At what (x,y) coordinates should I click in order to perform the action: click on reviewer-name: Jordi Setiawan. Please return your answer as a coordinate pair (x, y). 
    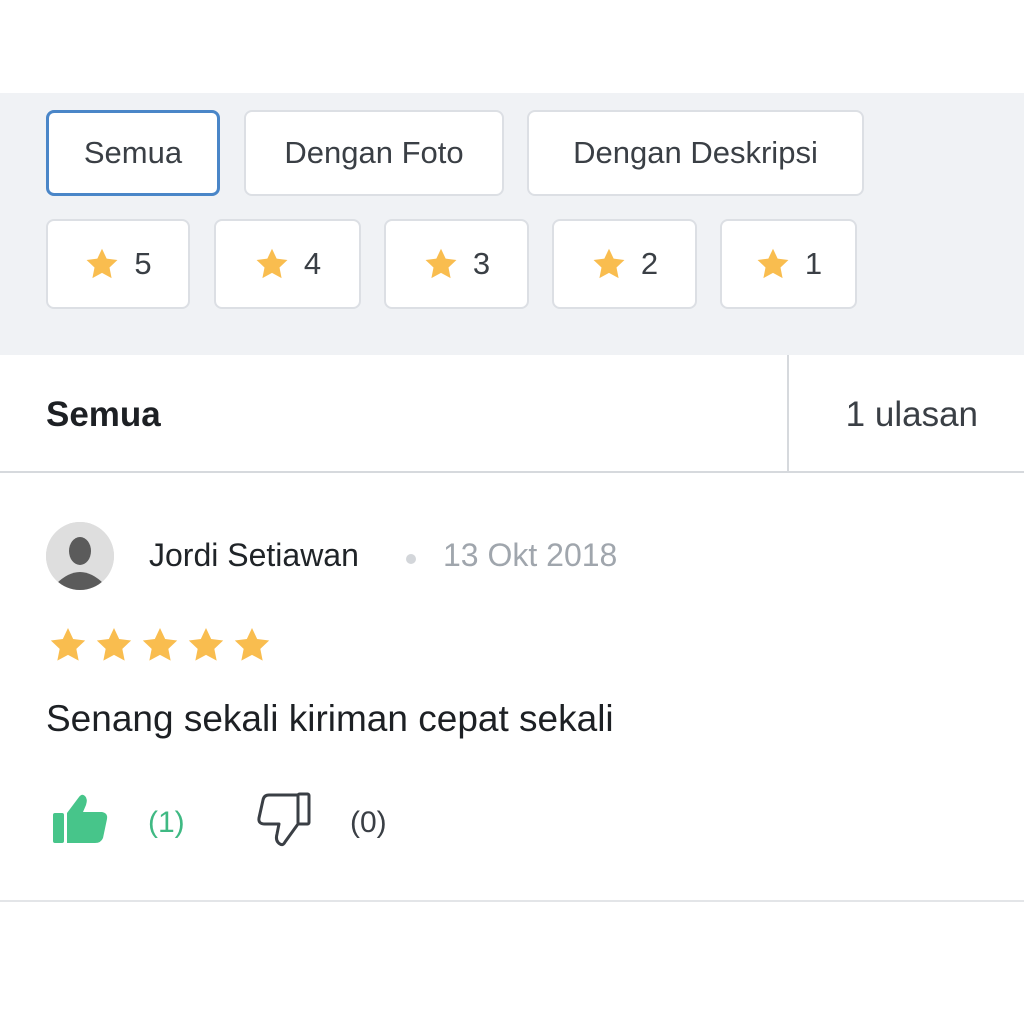
    Looking at the image, I should click on (254, 555).